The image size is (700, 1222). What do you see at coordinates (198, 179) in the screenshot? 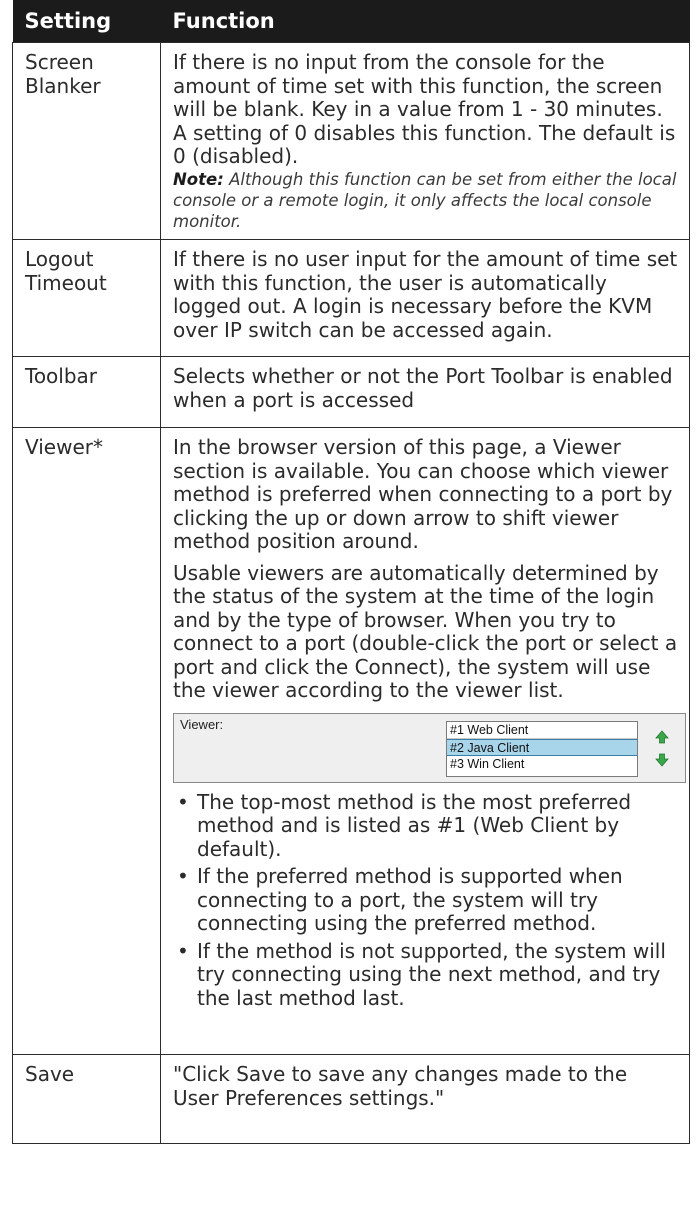
I see `note-label: Note:` at bounding box center [198, 179].